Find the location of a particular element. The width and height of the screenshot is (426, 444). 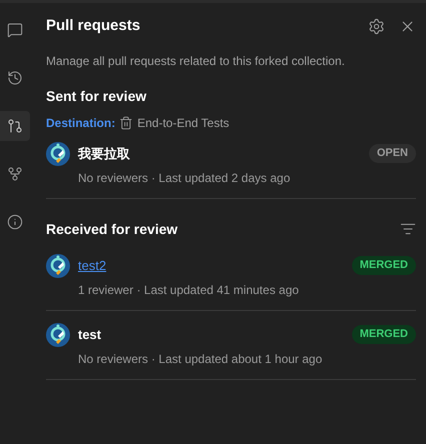

fork-icon is located at coordinates (15, 174).